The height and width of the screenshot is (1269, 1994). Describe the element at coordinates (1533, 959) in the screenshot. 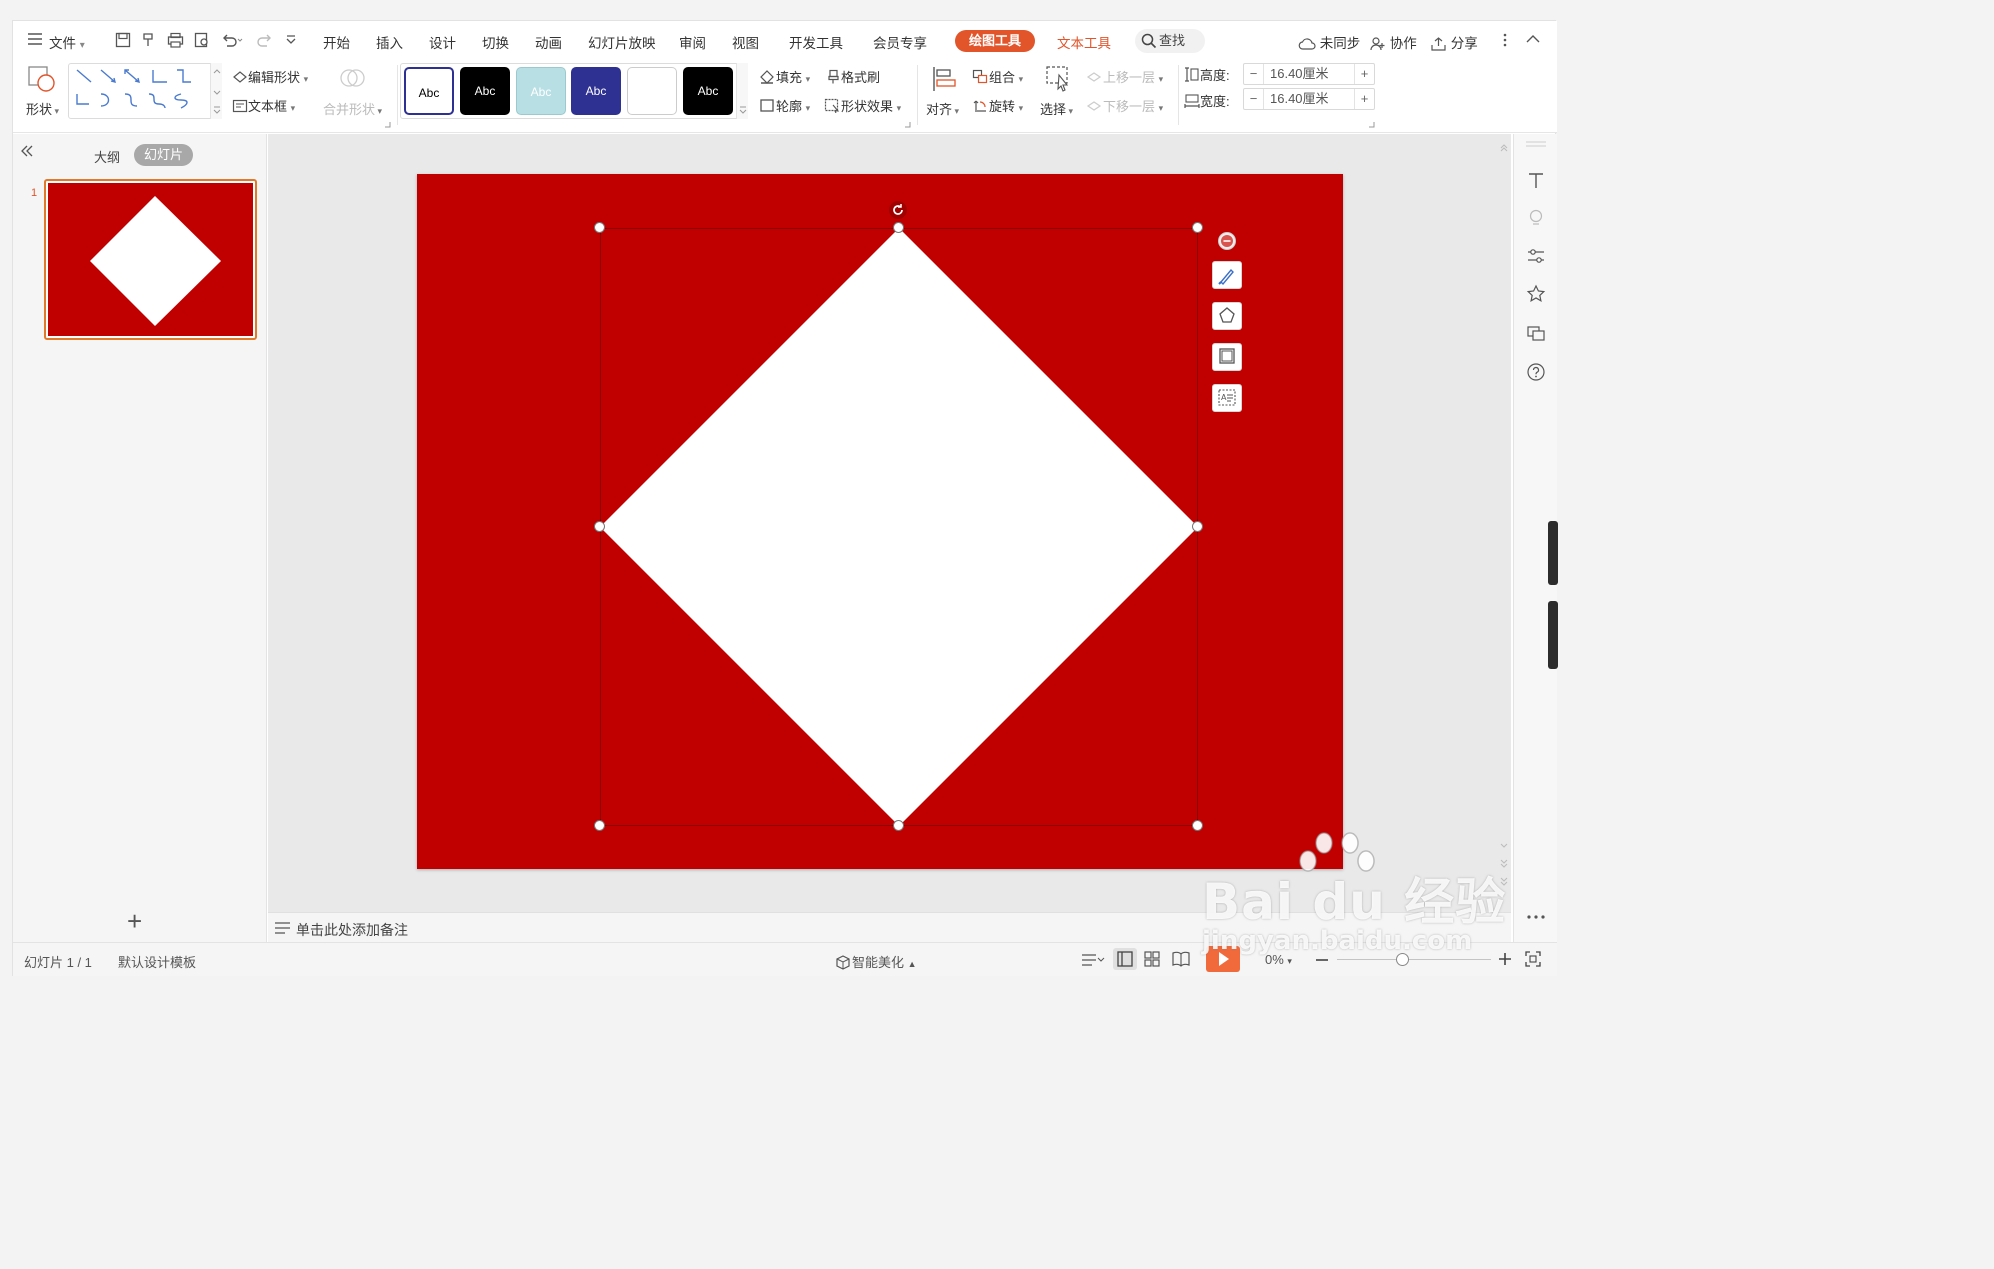

I see `fit-window-icon` at that location.